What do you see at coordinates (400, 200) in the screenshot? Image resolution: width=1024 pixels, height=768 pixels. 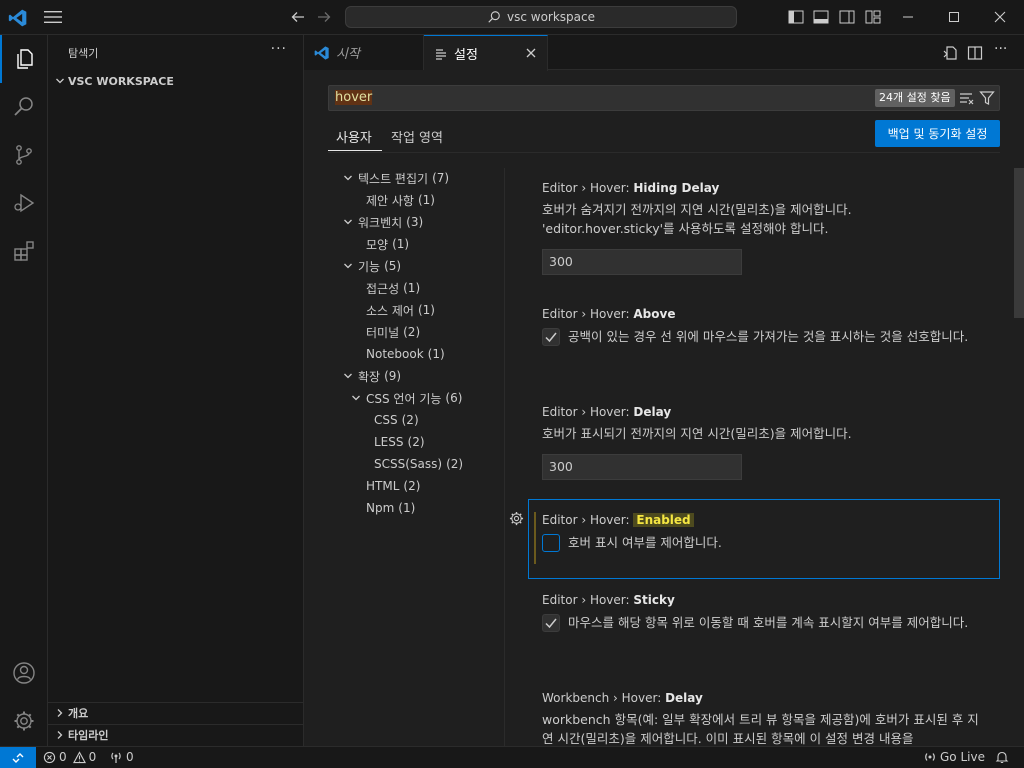 I see `toc-item: 제안 사항 (1)` at bounding box center [400, 200].